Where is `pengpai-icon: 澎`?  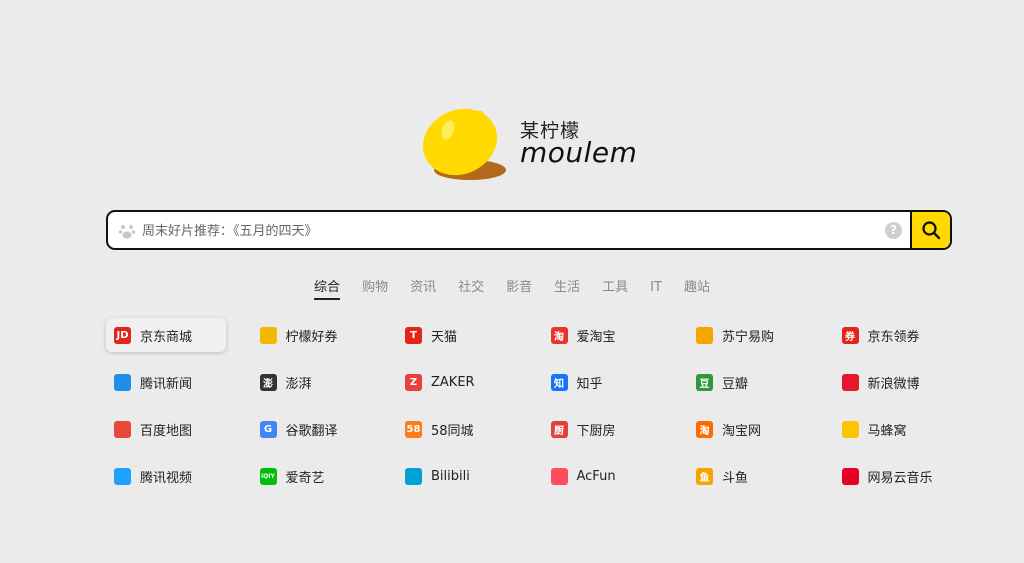 pengpai-icon: 澎 is located at coordinates (268, 382).